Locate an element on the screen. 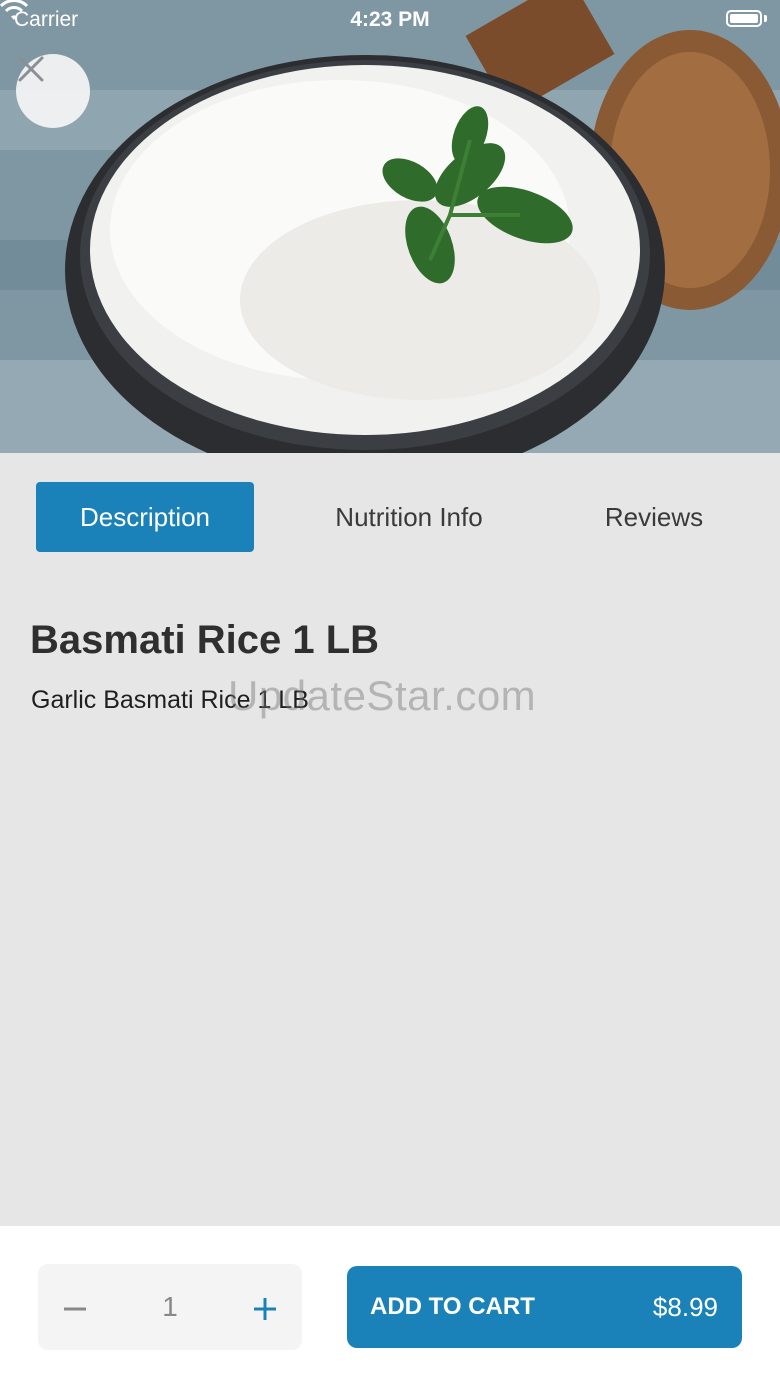 The image size is (780, 1387). tab-reviews: Reviews is located at coordinates (654, 517).